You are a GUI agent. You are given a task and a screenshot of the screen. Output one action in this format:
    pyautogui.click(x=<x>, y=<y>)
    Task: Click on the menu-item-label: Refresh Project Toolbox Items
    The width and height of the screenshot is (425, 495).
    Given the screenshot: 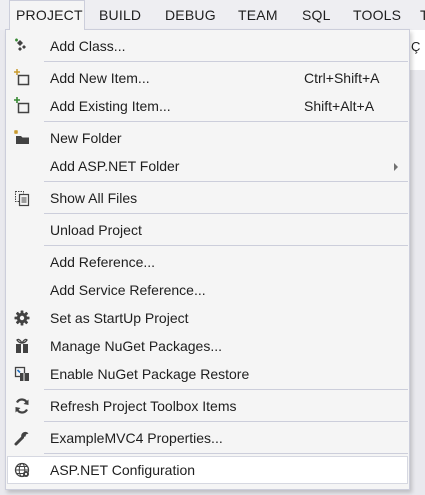 What is the action you would take?
    pyautogui.click(x=143, y=406)
    